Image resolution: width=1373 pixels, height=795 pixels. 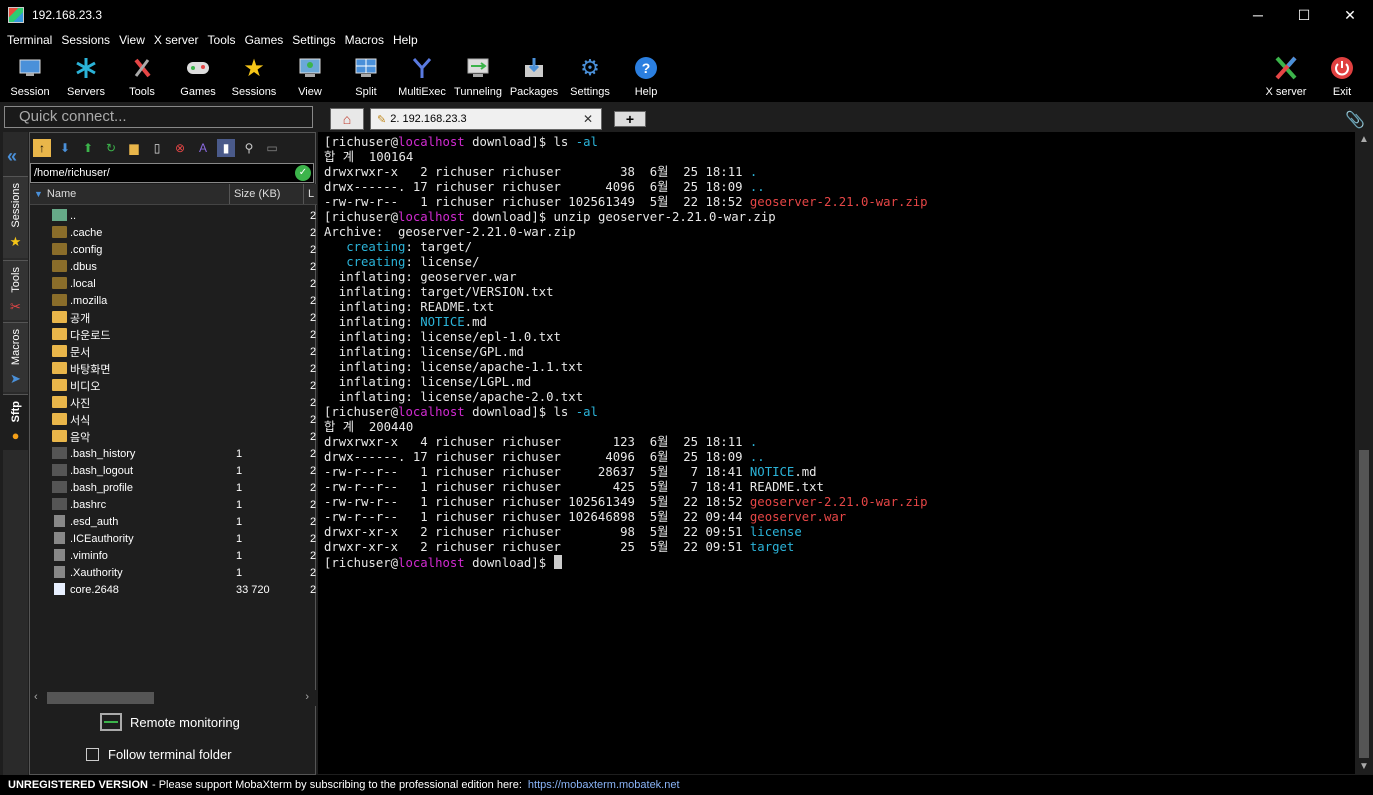 What do you see at coordinates (173, 453) in the screenshot?
I see `file-row: .bash_history 1 2` at bounding box center [173, 453].